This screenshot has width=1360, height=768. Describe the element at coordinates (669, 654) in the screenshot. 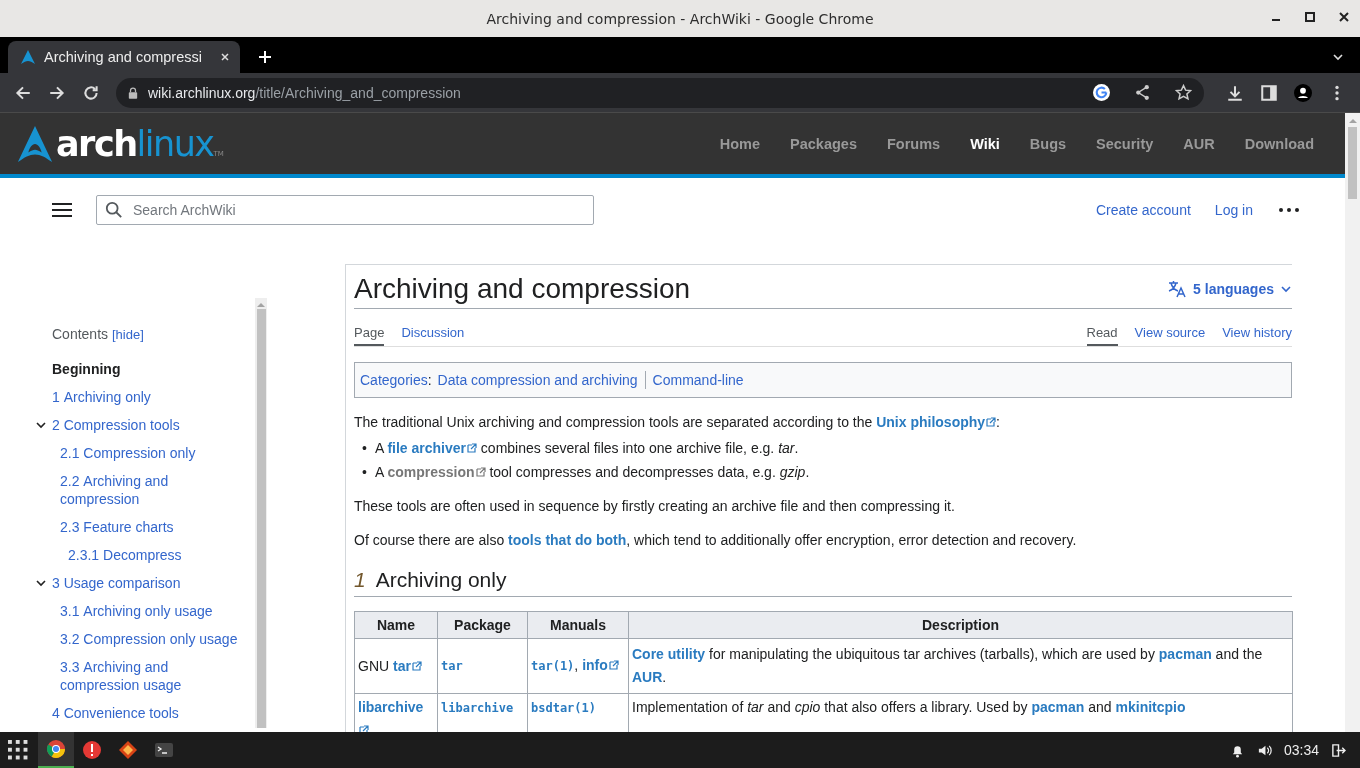

I see `link: Core utility` at that location.